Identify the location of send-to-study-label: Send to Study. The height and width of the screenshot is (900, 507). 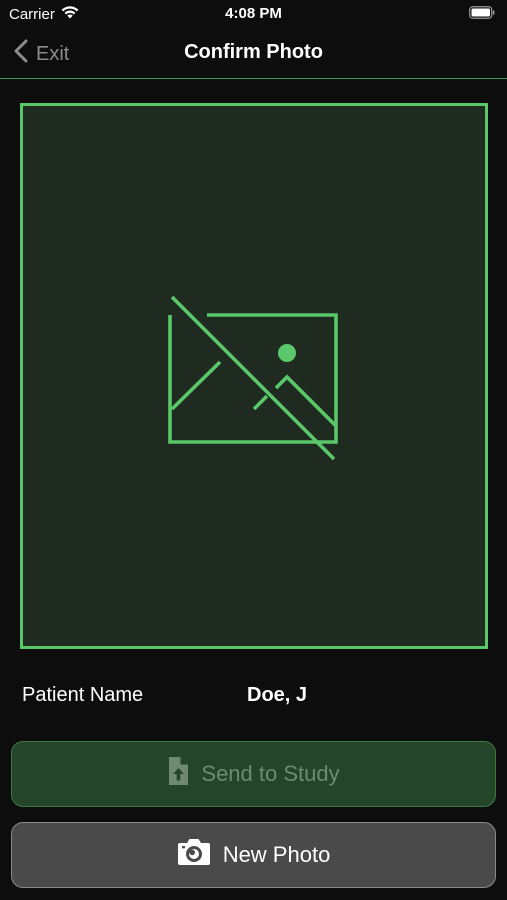
(270, 773).